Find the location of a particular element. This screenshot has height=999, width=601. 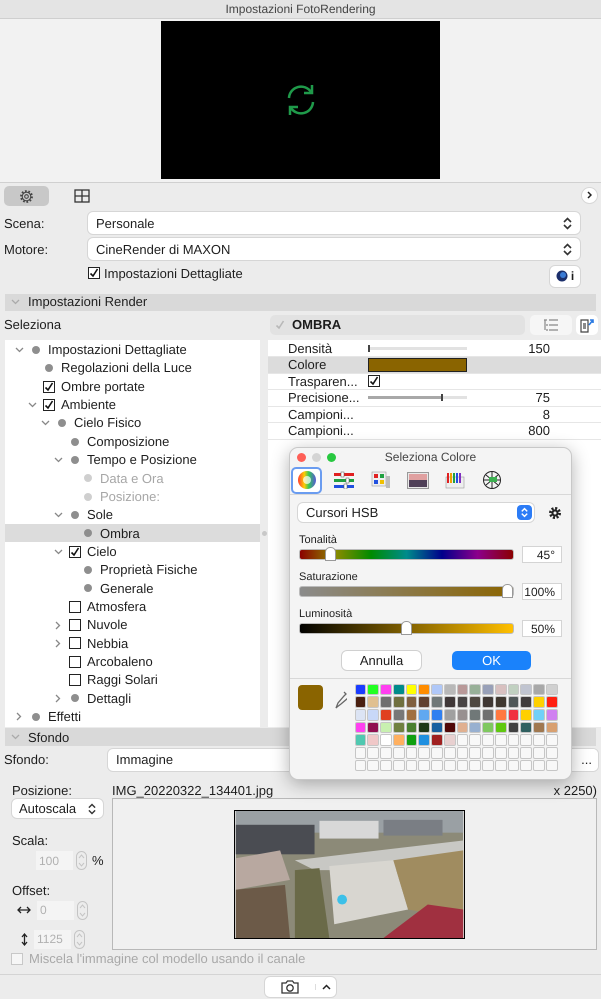

scene-dropdown: Personale is located at coordinates (334, 223).